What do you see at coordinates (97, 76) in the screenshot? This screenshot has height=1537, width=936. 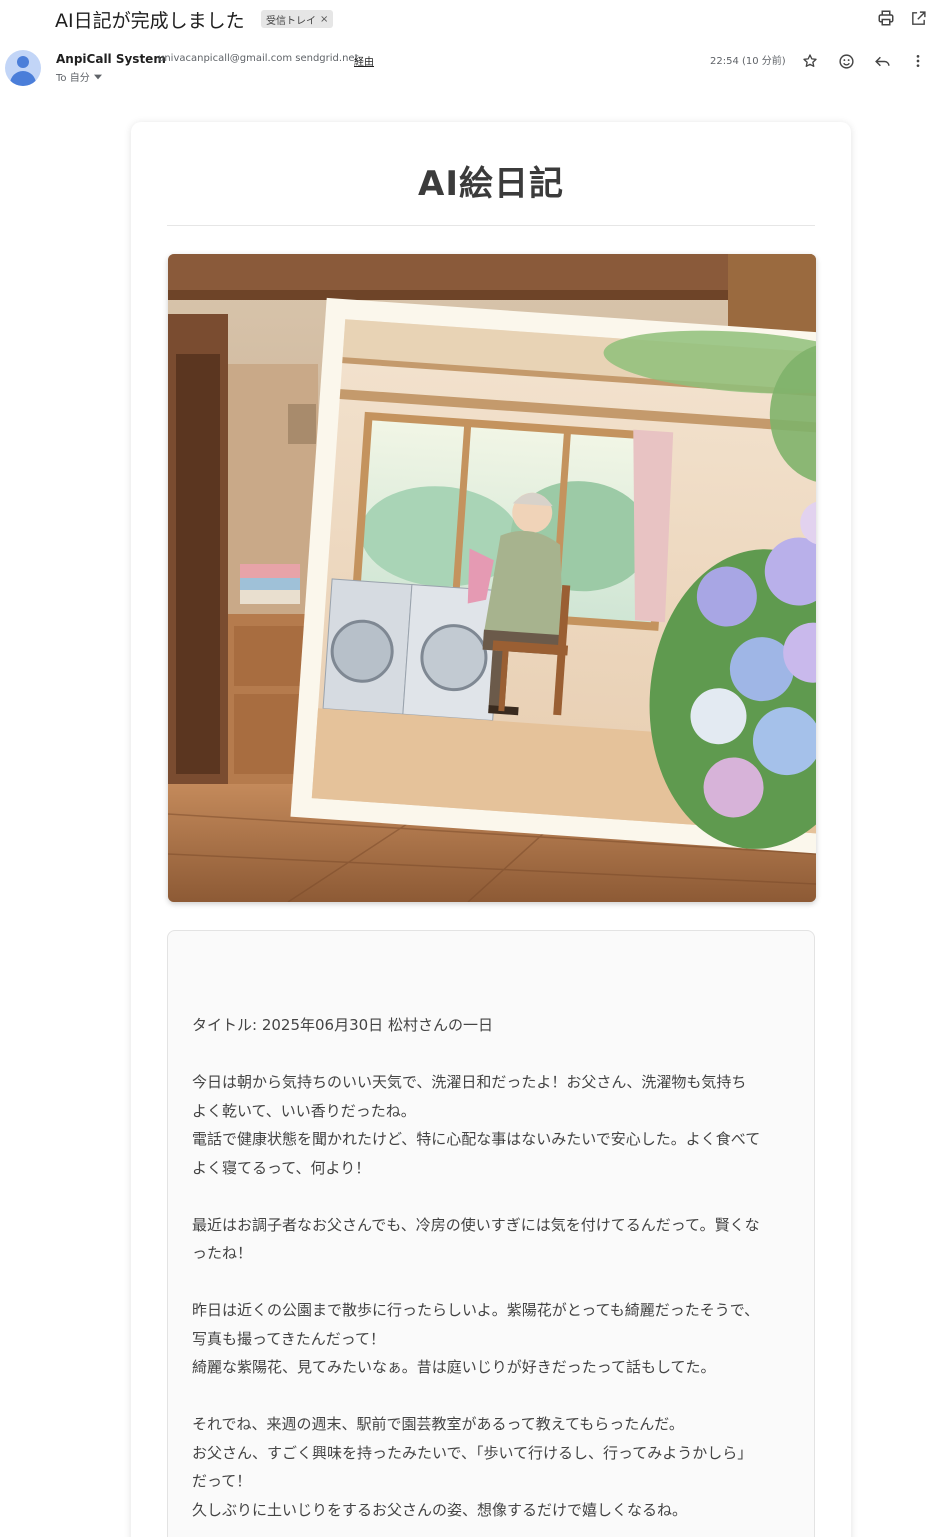 I see `chevron-down-icon` at bounding box center [97, 76].